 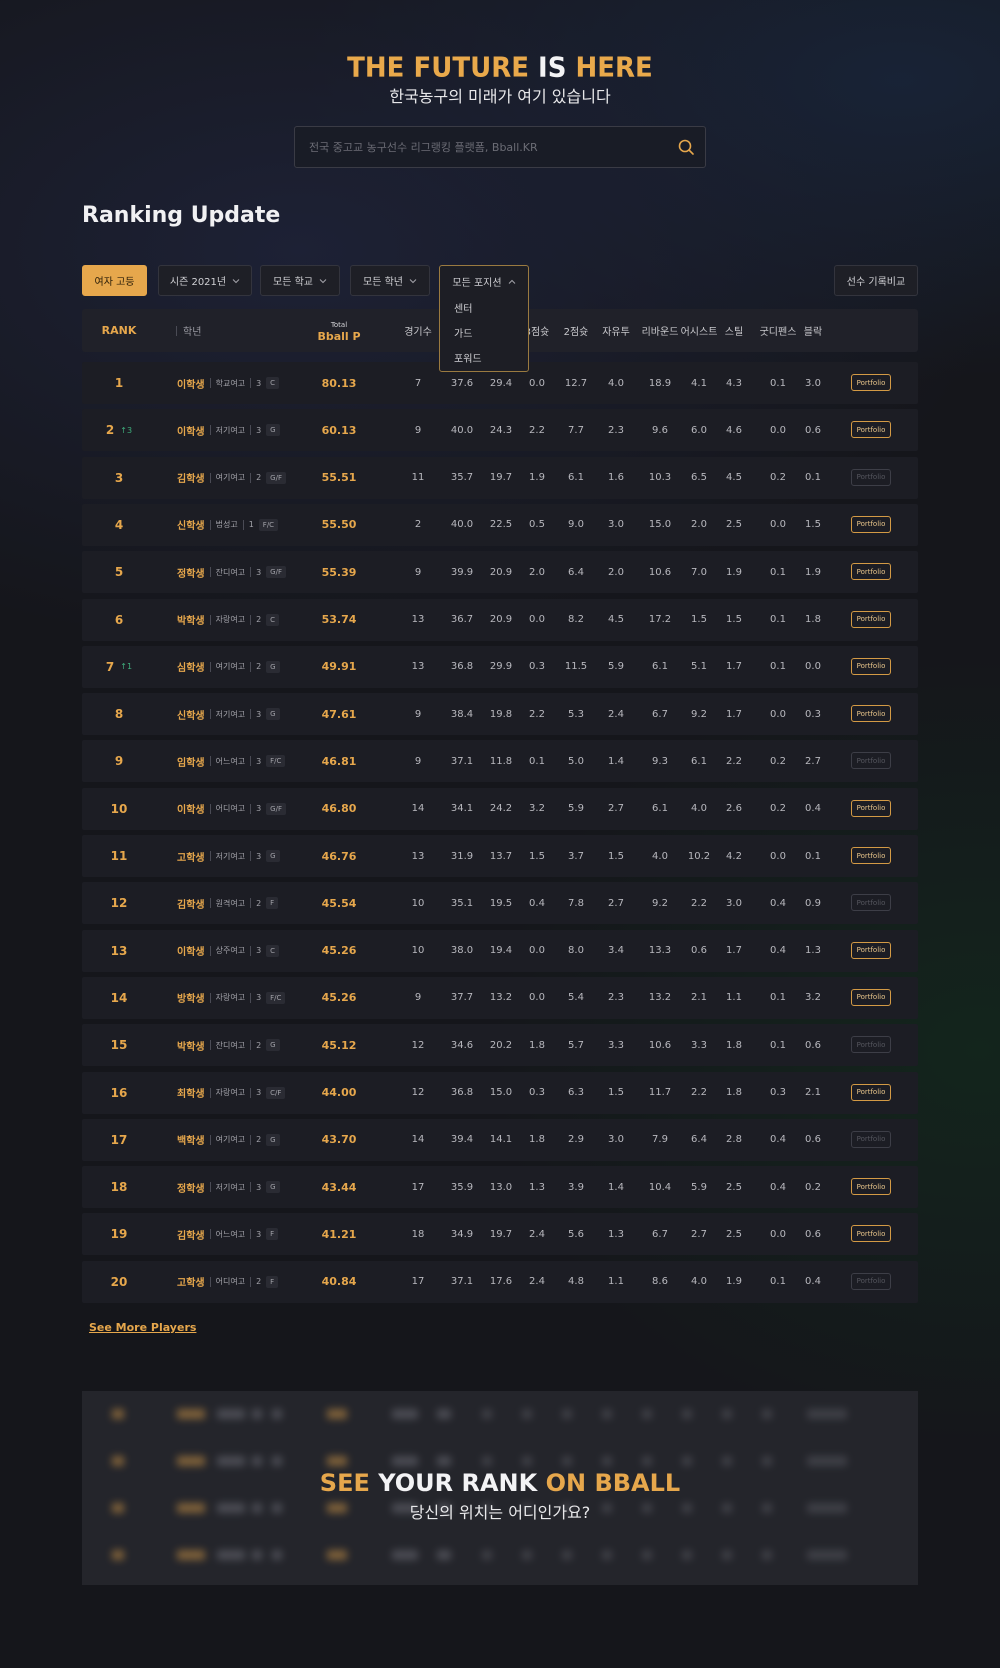 What do you see at coordinates (660, 330) in the screenshot?
I see `col-rebound: 리바운드` at bounding box center [660, 330].